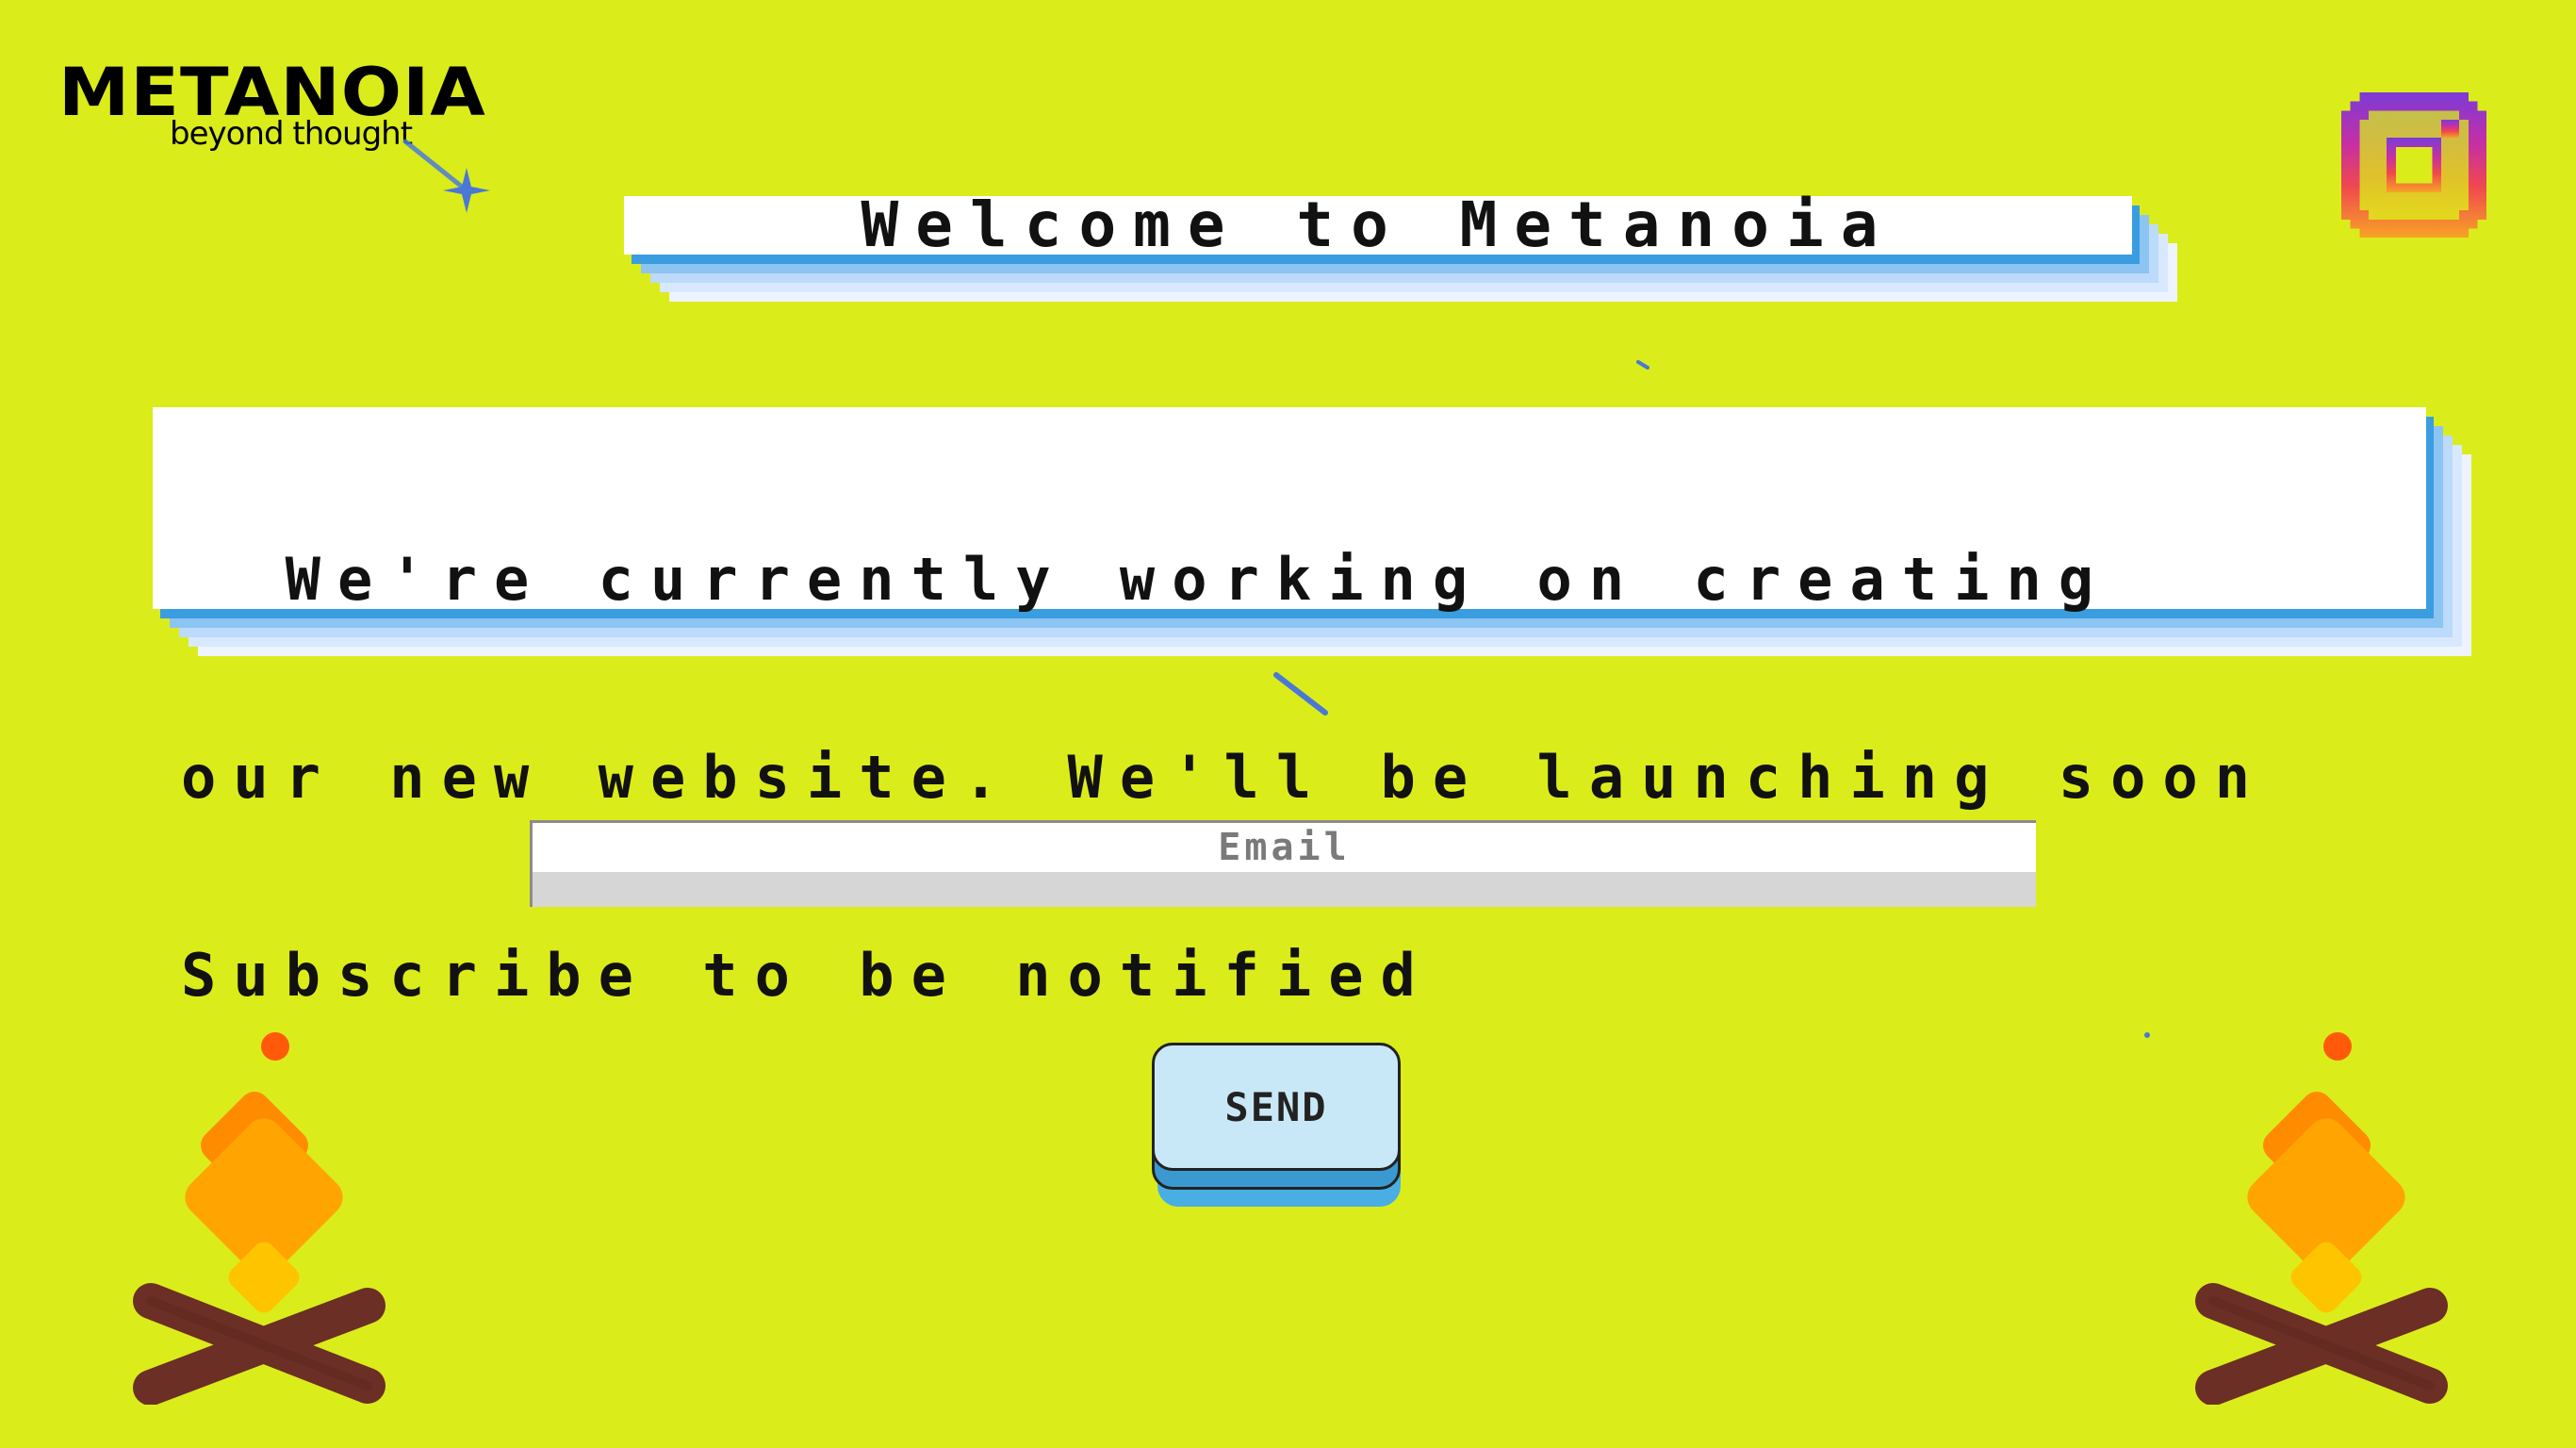  I want to click on message-line: Subscribe to be notified, so click(807, 975).